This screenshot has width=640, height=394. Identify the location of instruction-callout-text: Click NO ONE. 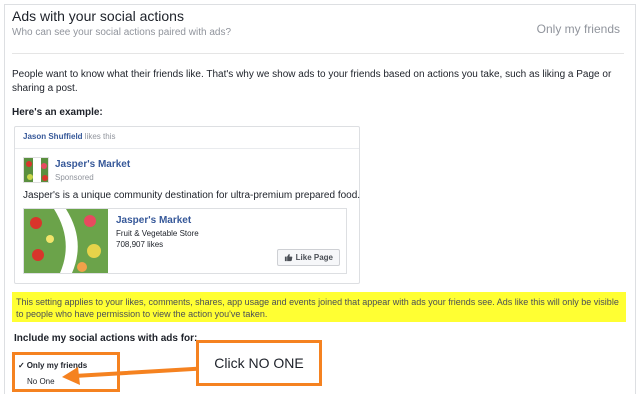
(259, 363).